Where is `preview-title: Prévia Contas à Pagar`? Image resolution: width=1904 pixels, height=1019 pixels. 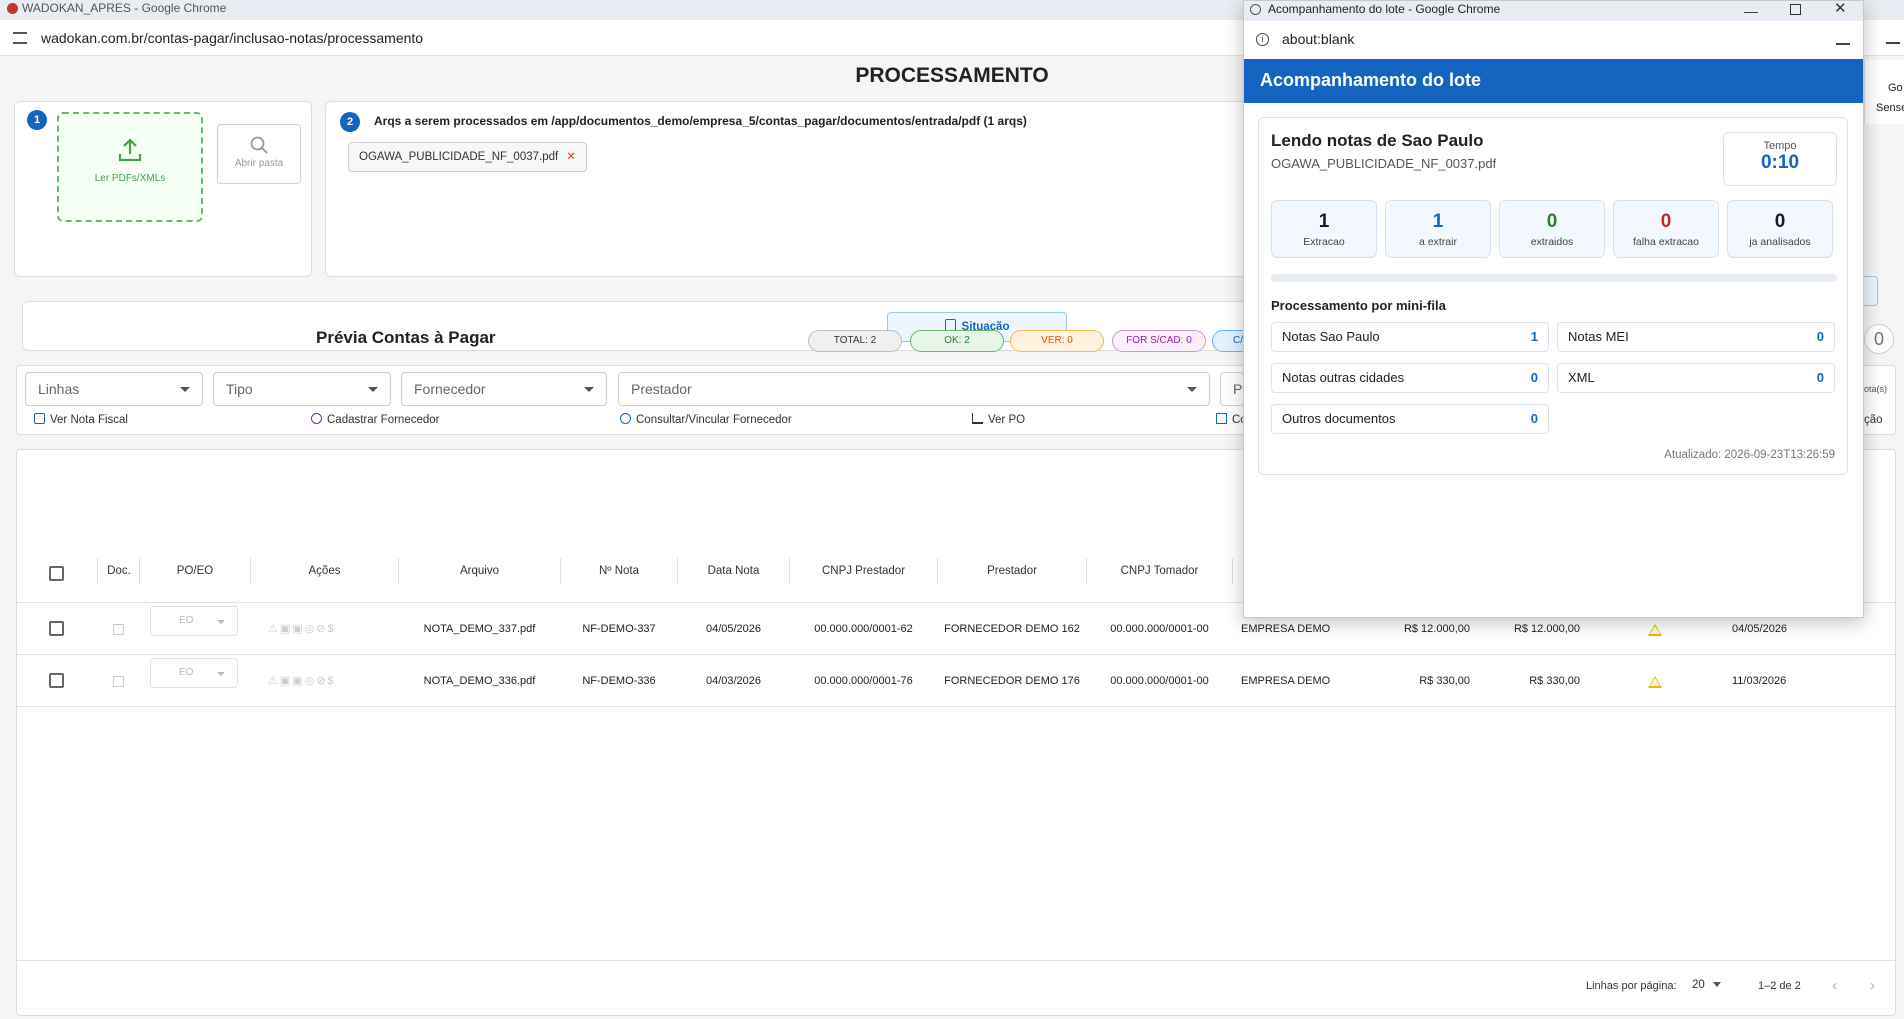 preview-title: Prévia Contas à Pagar is located at coordinates (406, 337).